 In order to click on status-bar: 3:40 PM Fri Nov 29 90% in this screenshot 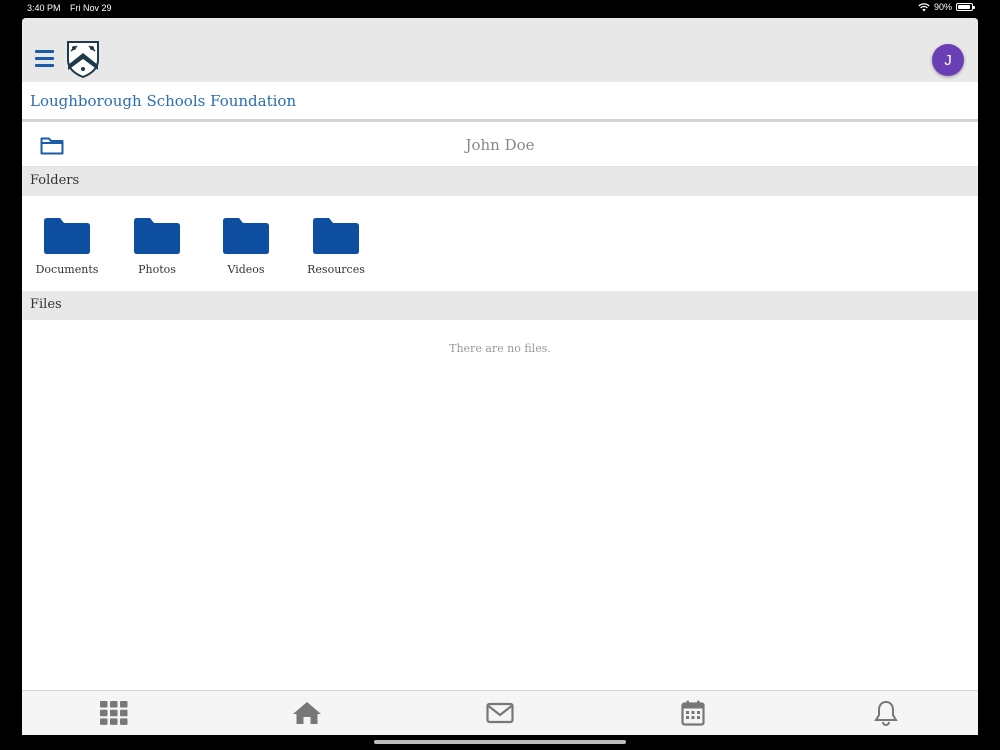, I will do `click(500, 8)`.